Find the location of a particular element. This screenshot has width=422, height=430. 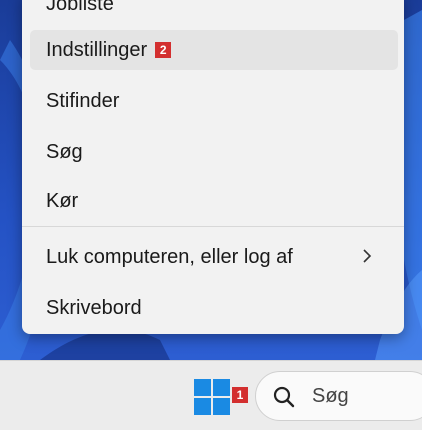

search-placeholder: Søg is located at coordinates (330, 396).